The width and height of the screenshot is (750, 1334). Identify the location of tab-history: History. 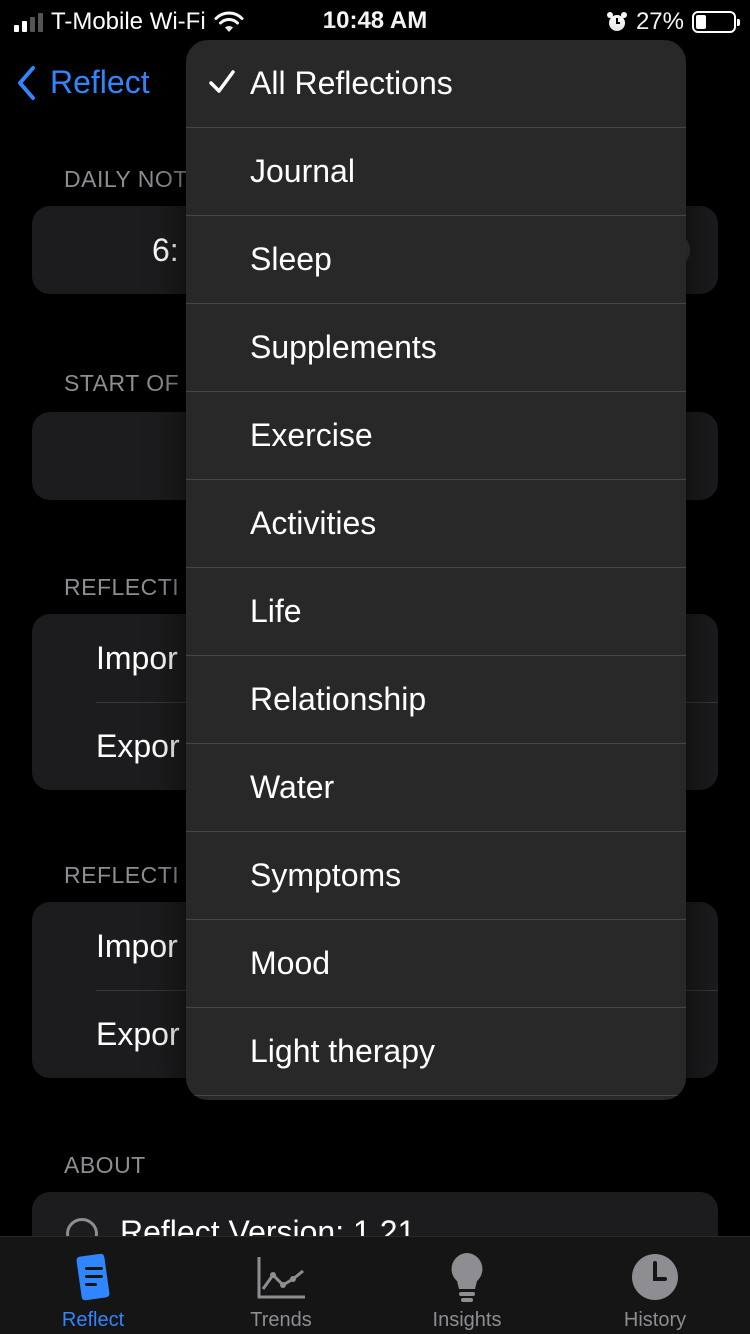
(655, 1285).